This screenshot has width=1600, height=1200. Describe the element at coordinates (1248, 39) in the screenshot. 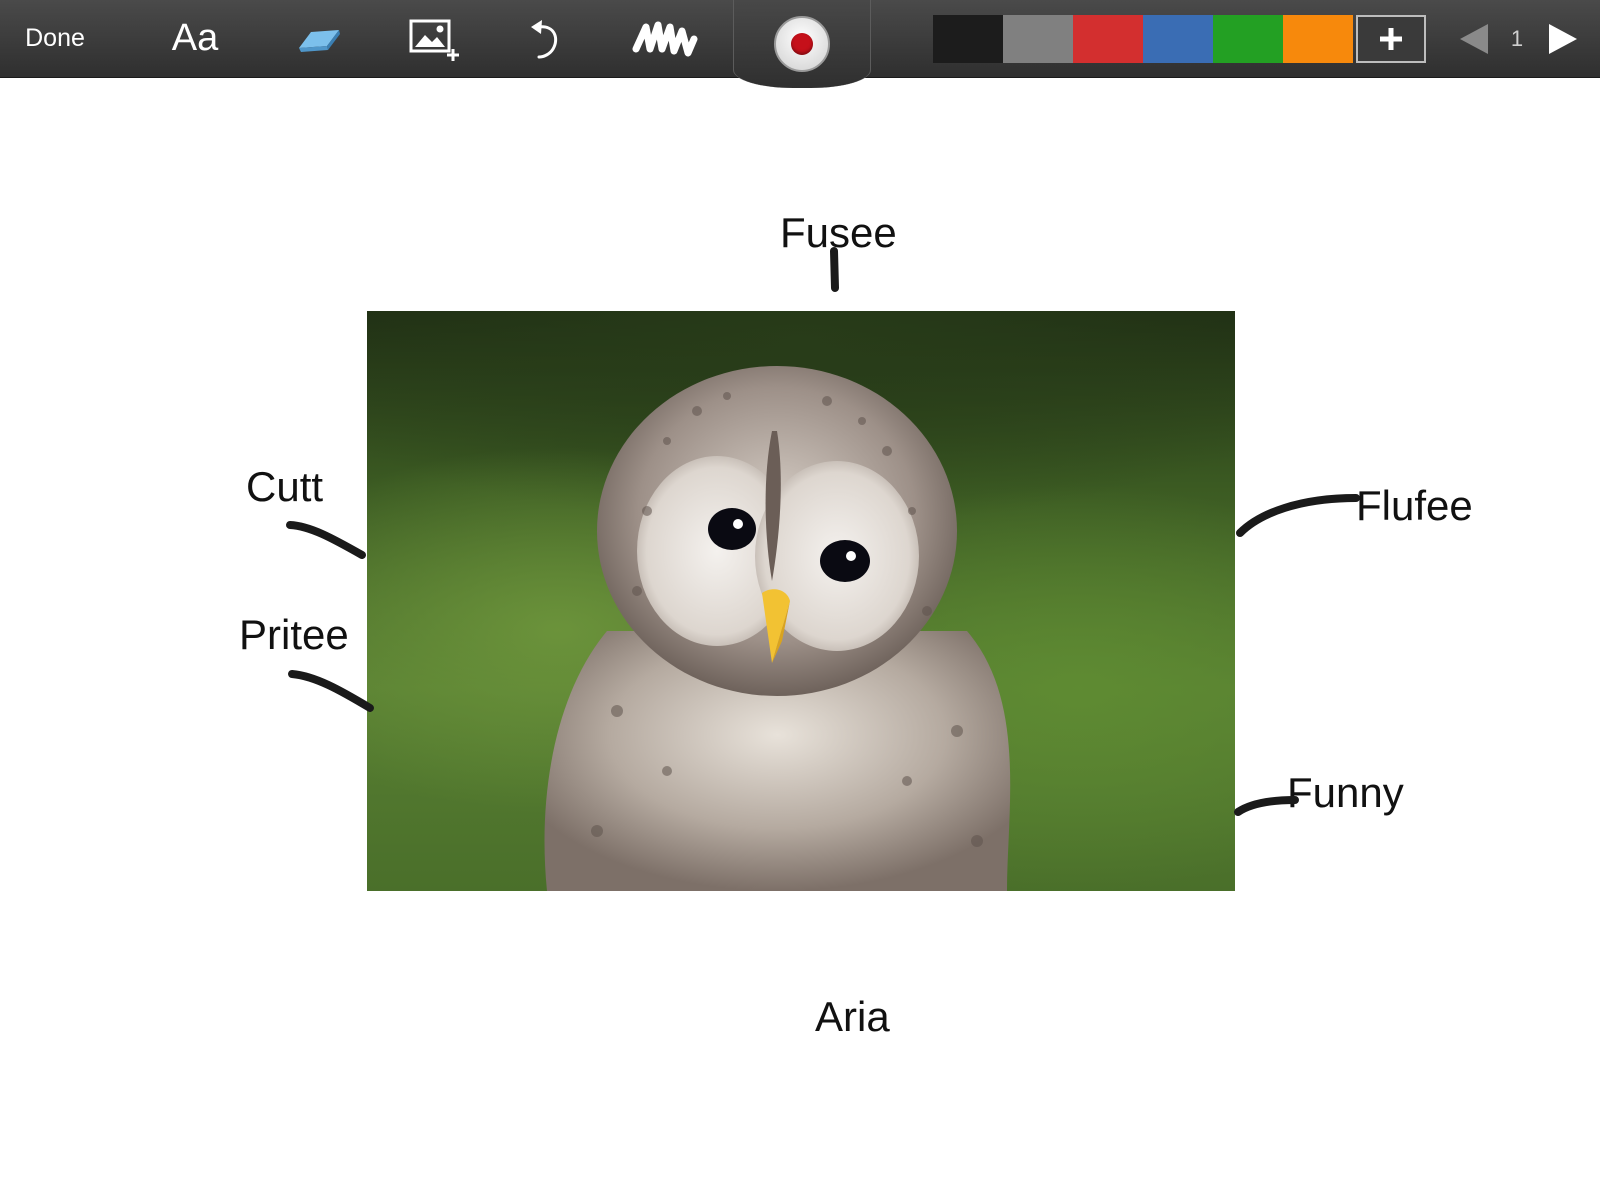

I see `color-swatch-green` at that location.